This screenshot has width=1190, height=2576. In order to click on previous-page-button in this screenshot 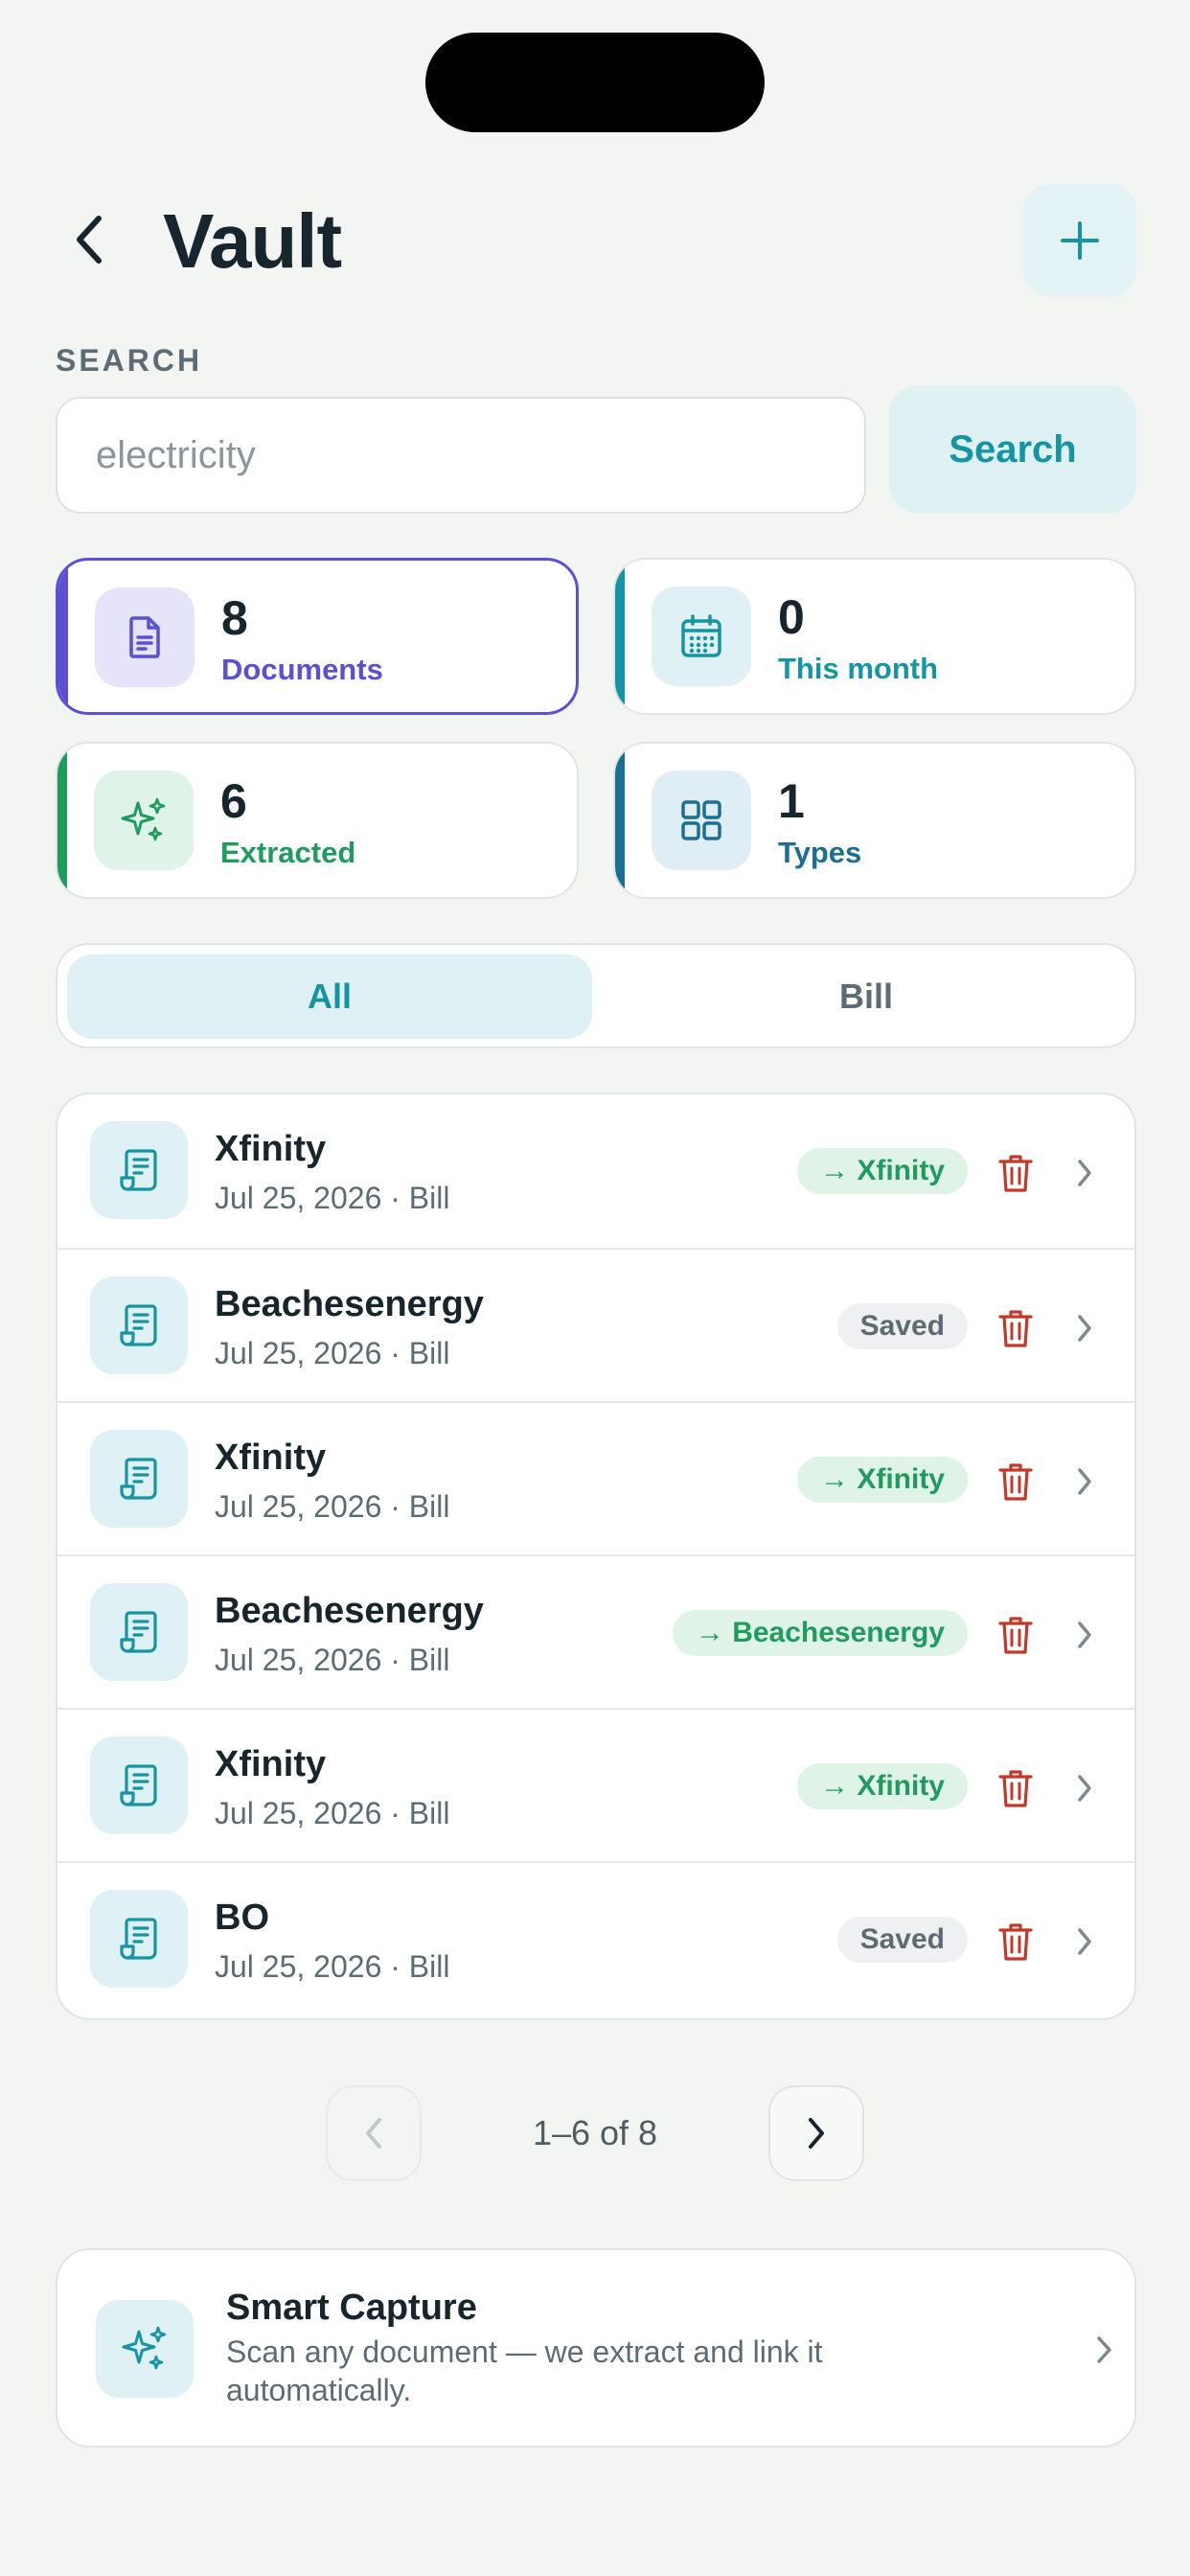, I will do `click(374, 2133)`.